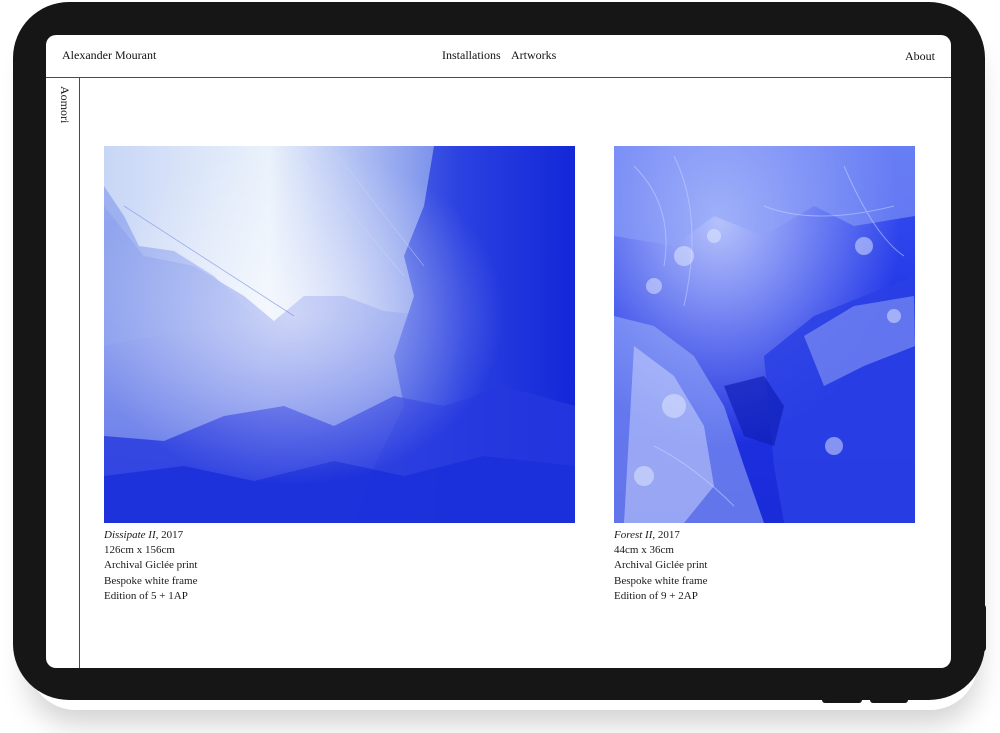 This screenshot has height=733, width=1000. Describe the element at coordinates (920, 56) in the screenshot. I see `nav-item-about: About` at that location.